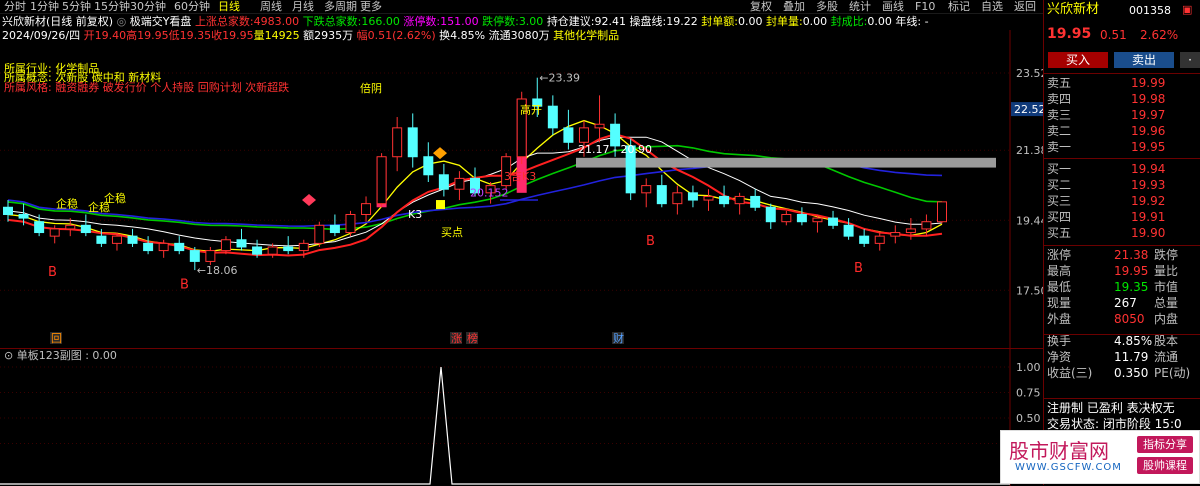 Image resolution: width=1200 pixels, height=486 pixels. What do you see at coordinates (1059, 83) in the screenshot?
I see `ask-label-0: 卖五` at bounding box center [1059, 83].